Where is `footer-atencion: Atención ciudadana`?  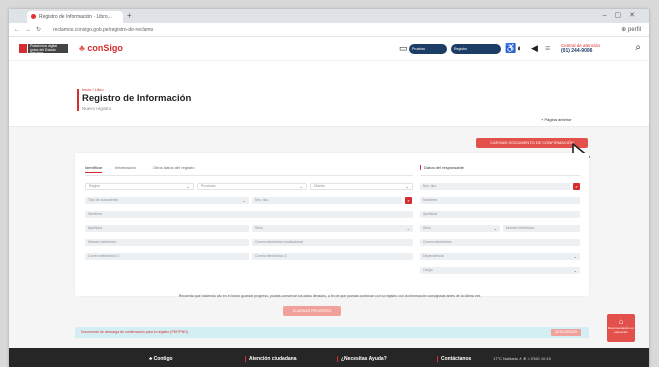
footer-atencion: Atención ciudadana is located at coordinates (271, 359).